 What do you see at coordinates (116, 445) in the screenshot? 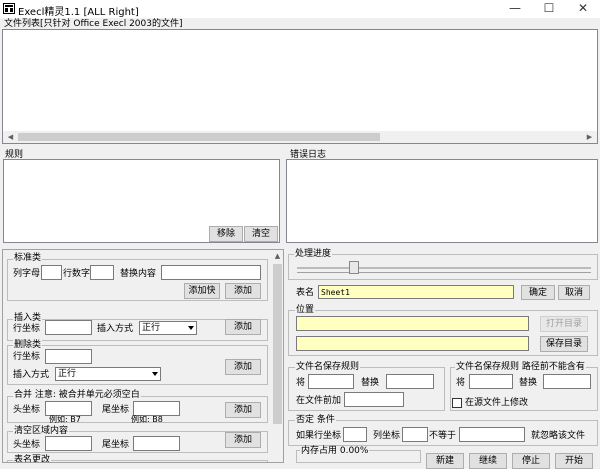
I see `clear-tail-label: 尾坐标` at bounding box center [116, 445].